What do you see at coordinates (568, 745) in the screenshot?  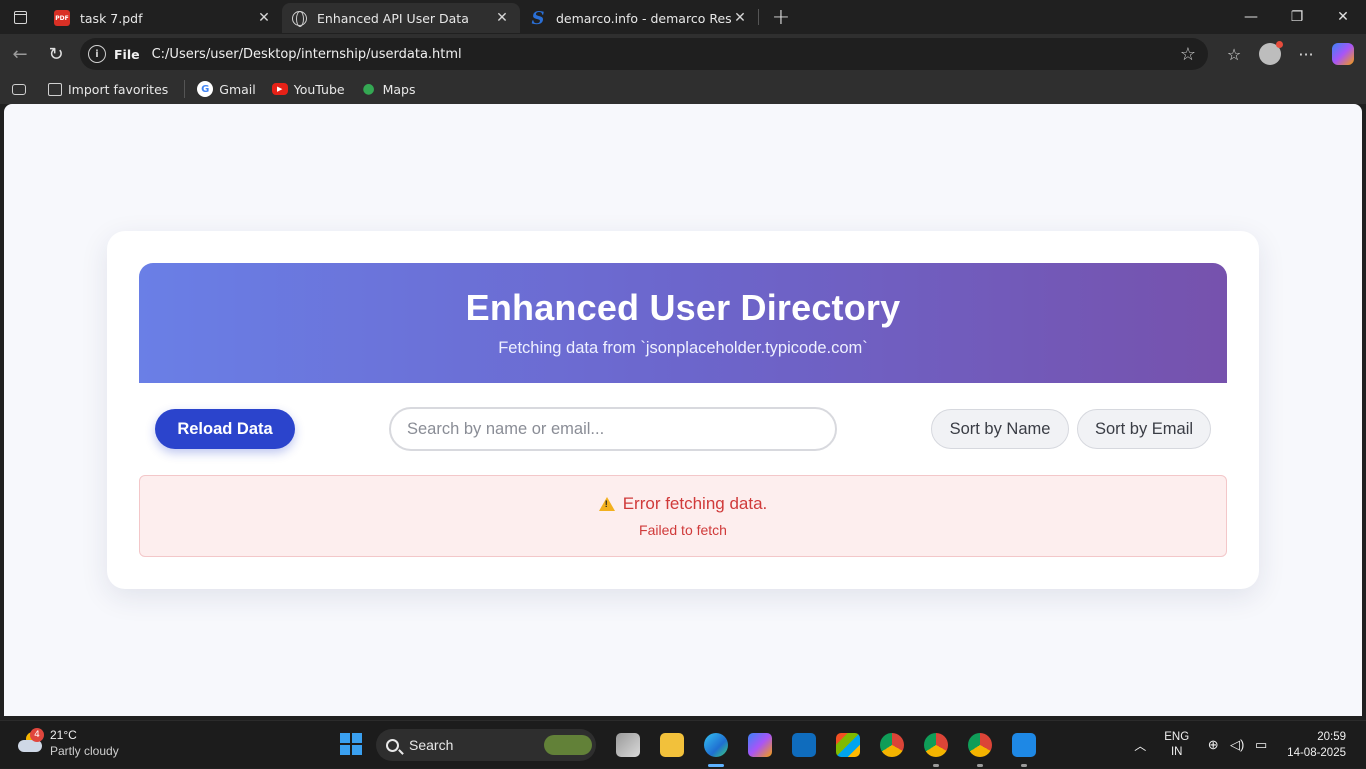 I see `search-highlight-image` at bounding box center [568, 745].